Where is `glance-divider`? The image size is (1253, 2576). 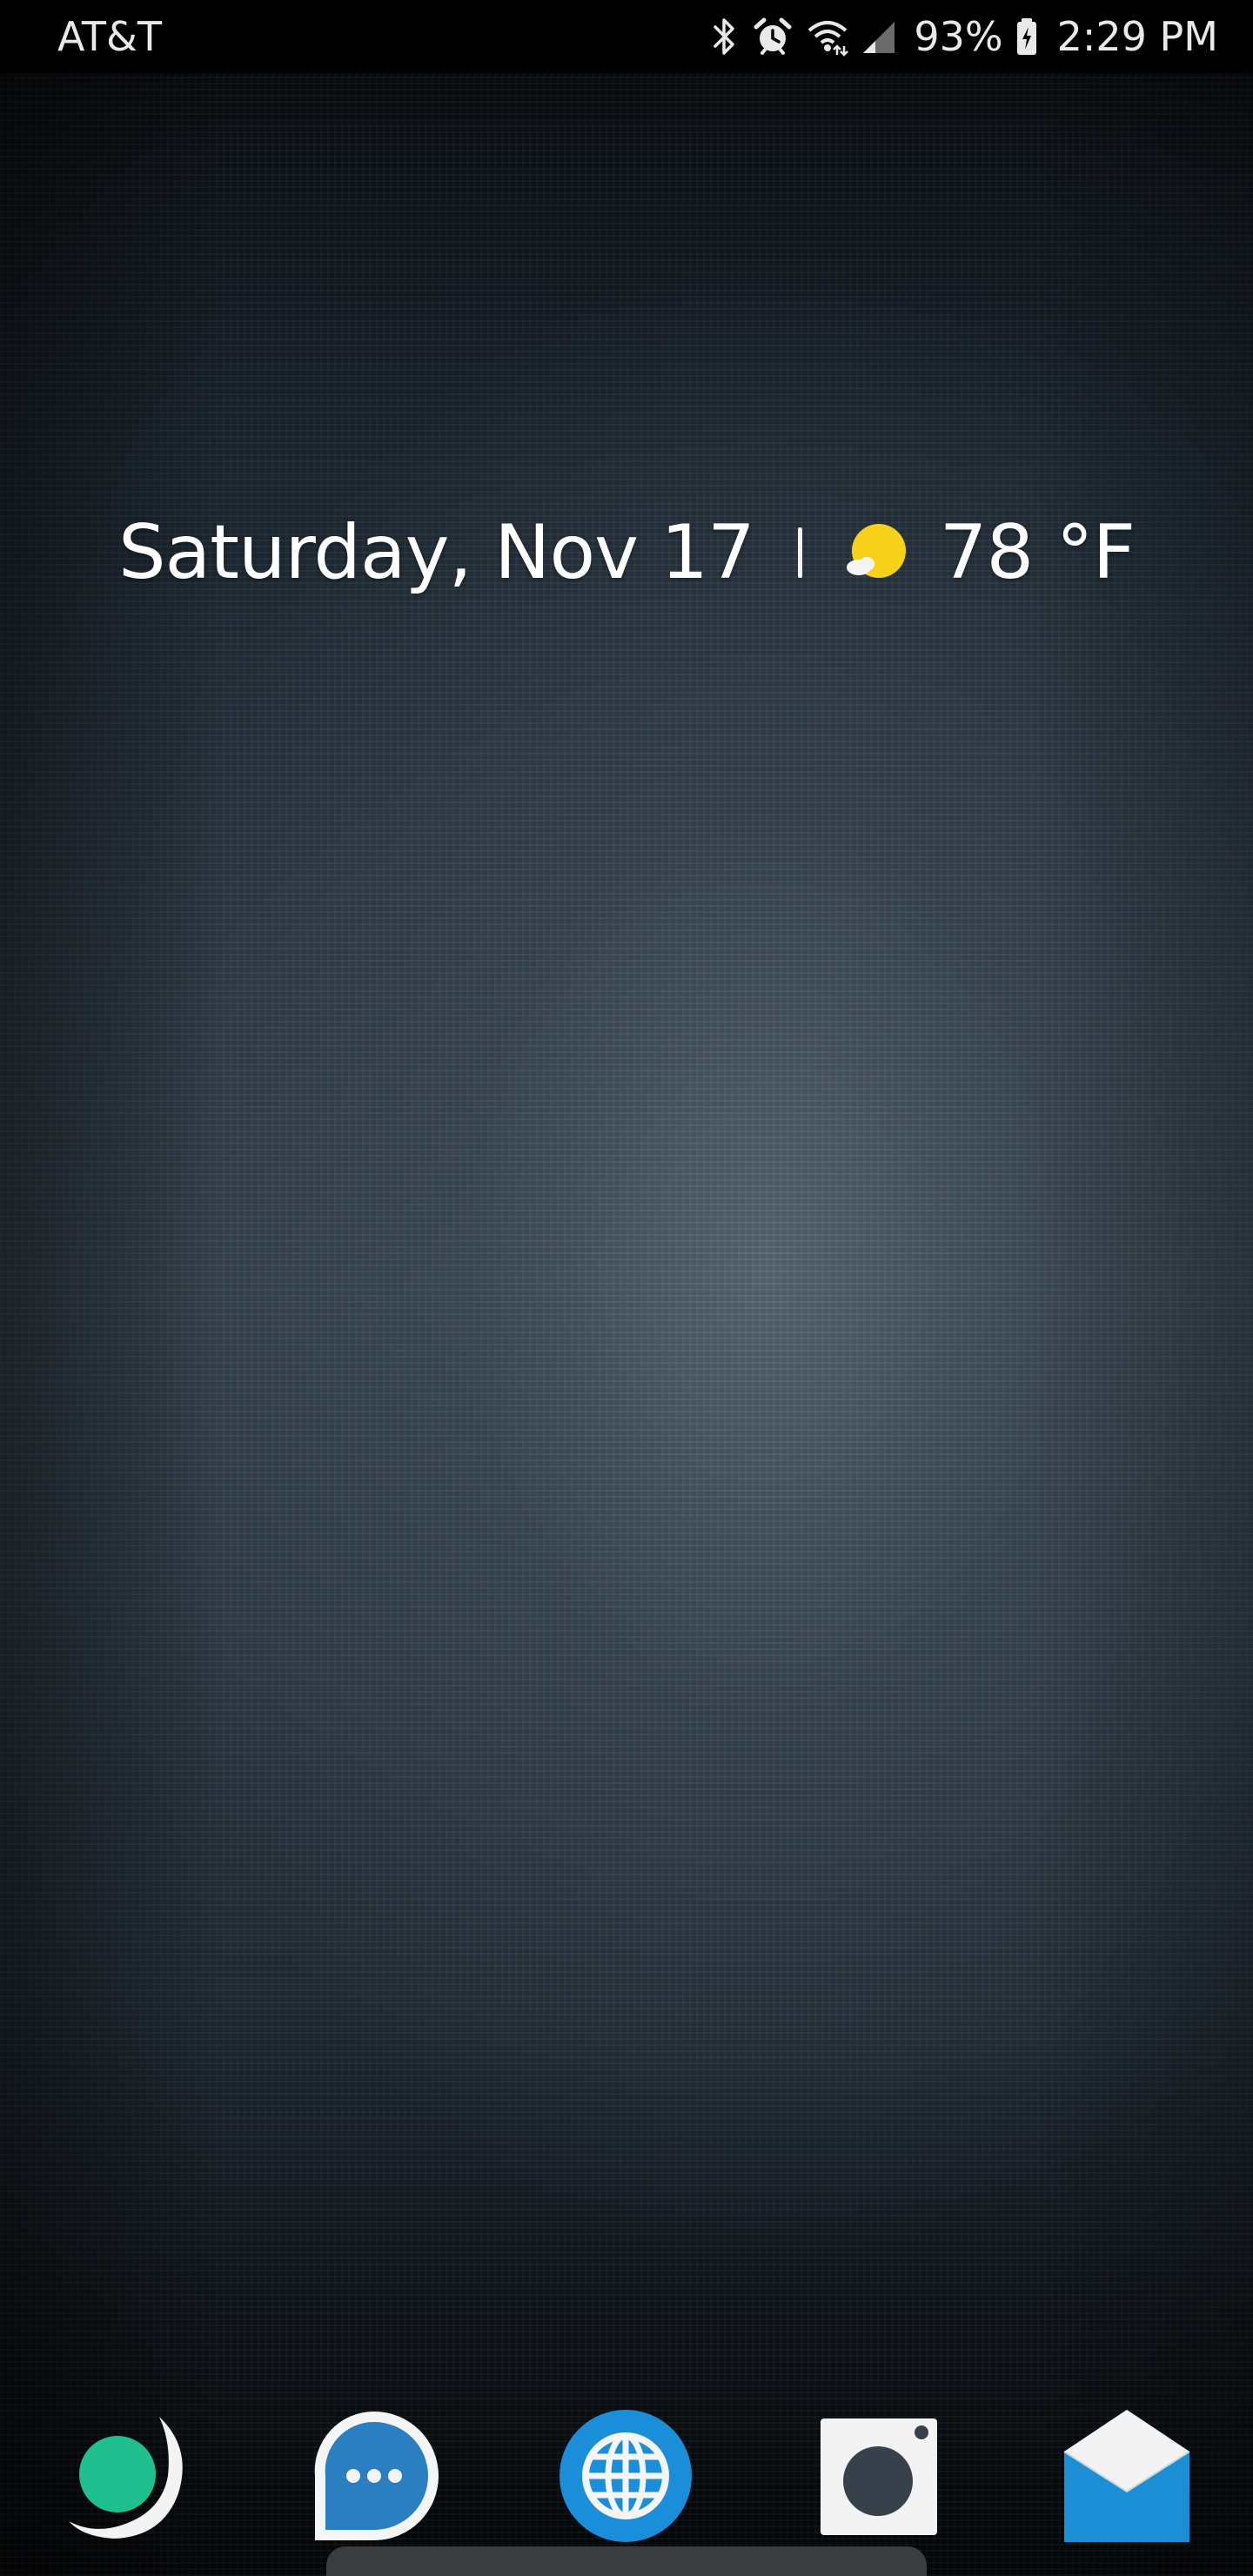
glance-divider is located at coordinates (799, 552).